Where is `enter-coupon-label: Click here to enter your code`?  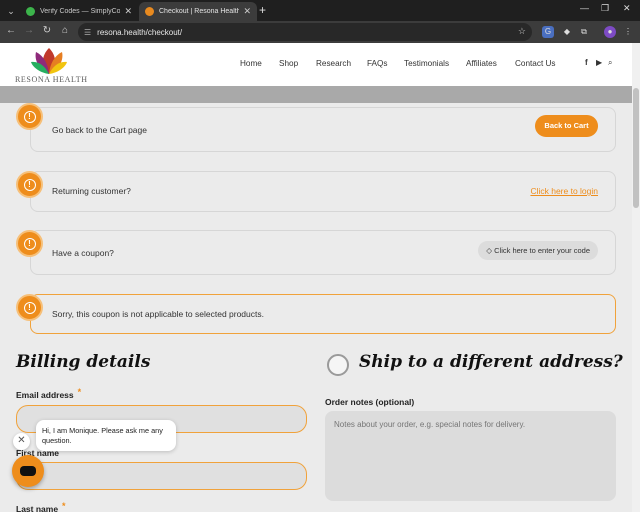
enter-coupon-label: Click here to enter your code is located at coordinates (542, 250).